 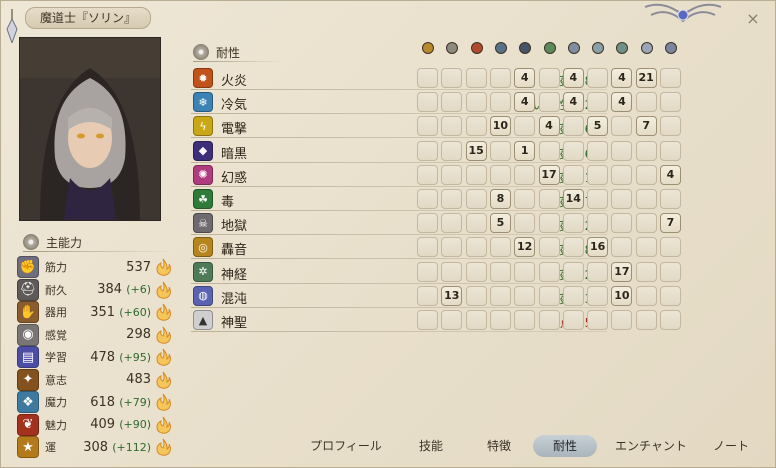 I want to click on resist-name: 暗黒, so click(x=234, y=154).